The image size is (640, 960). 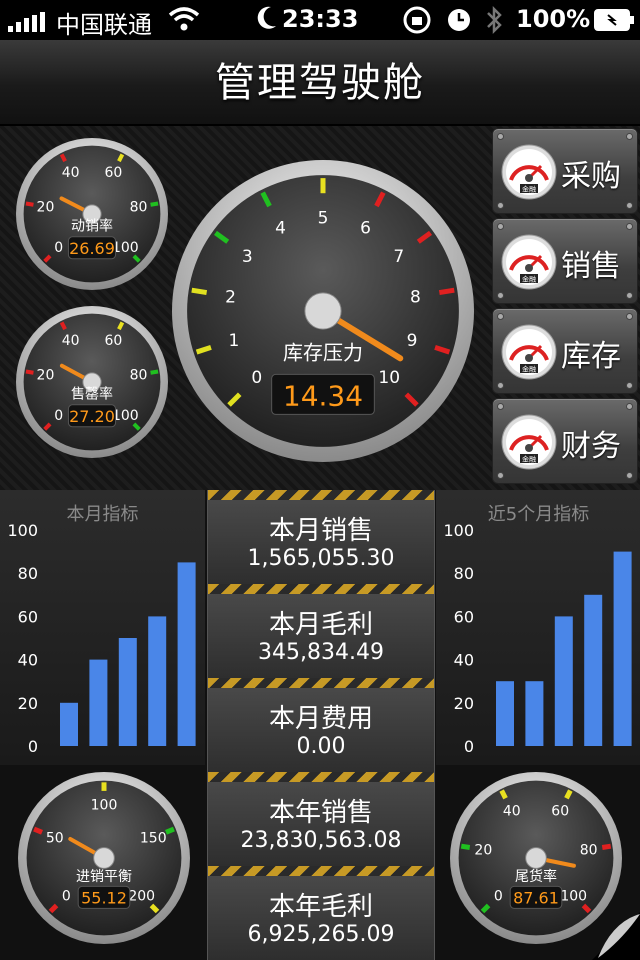 I want to click on sales-button: 金融 销售, so click(x=565, y=261).